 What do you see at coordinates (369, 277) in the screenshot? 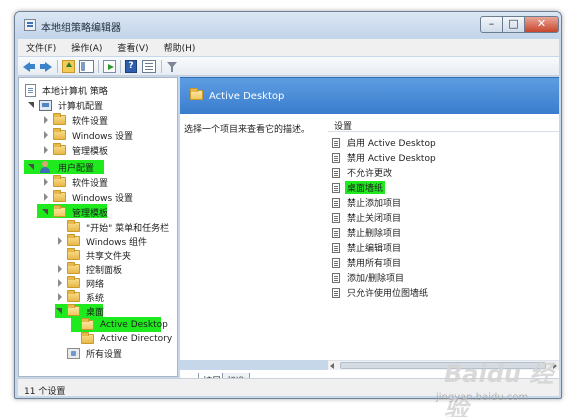
I see `setting-item: 添加/删除项目` at bounding box center [369, 277].